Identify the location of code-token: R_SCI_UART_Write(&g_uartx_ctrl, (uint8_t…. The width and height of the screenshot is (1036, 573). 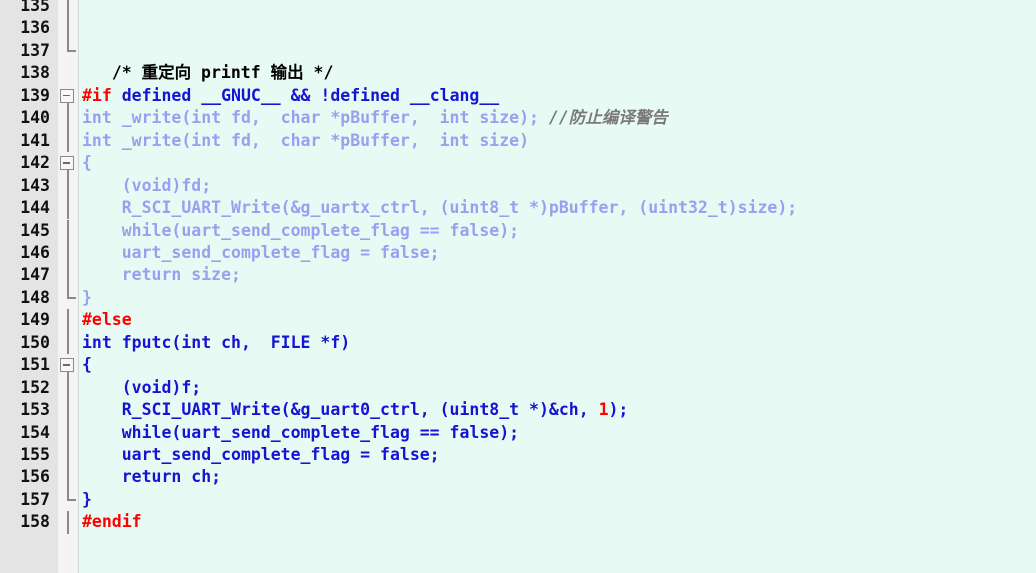
(440, 208).